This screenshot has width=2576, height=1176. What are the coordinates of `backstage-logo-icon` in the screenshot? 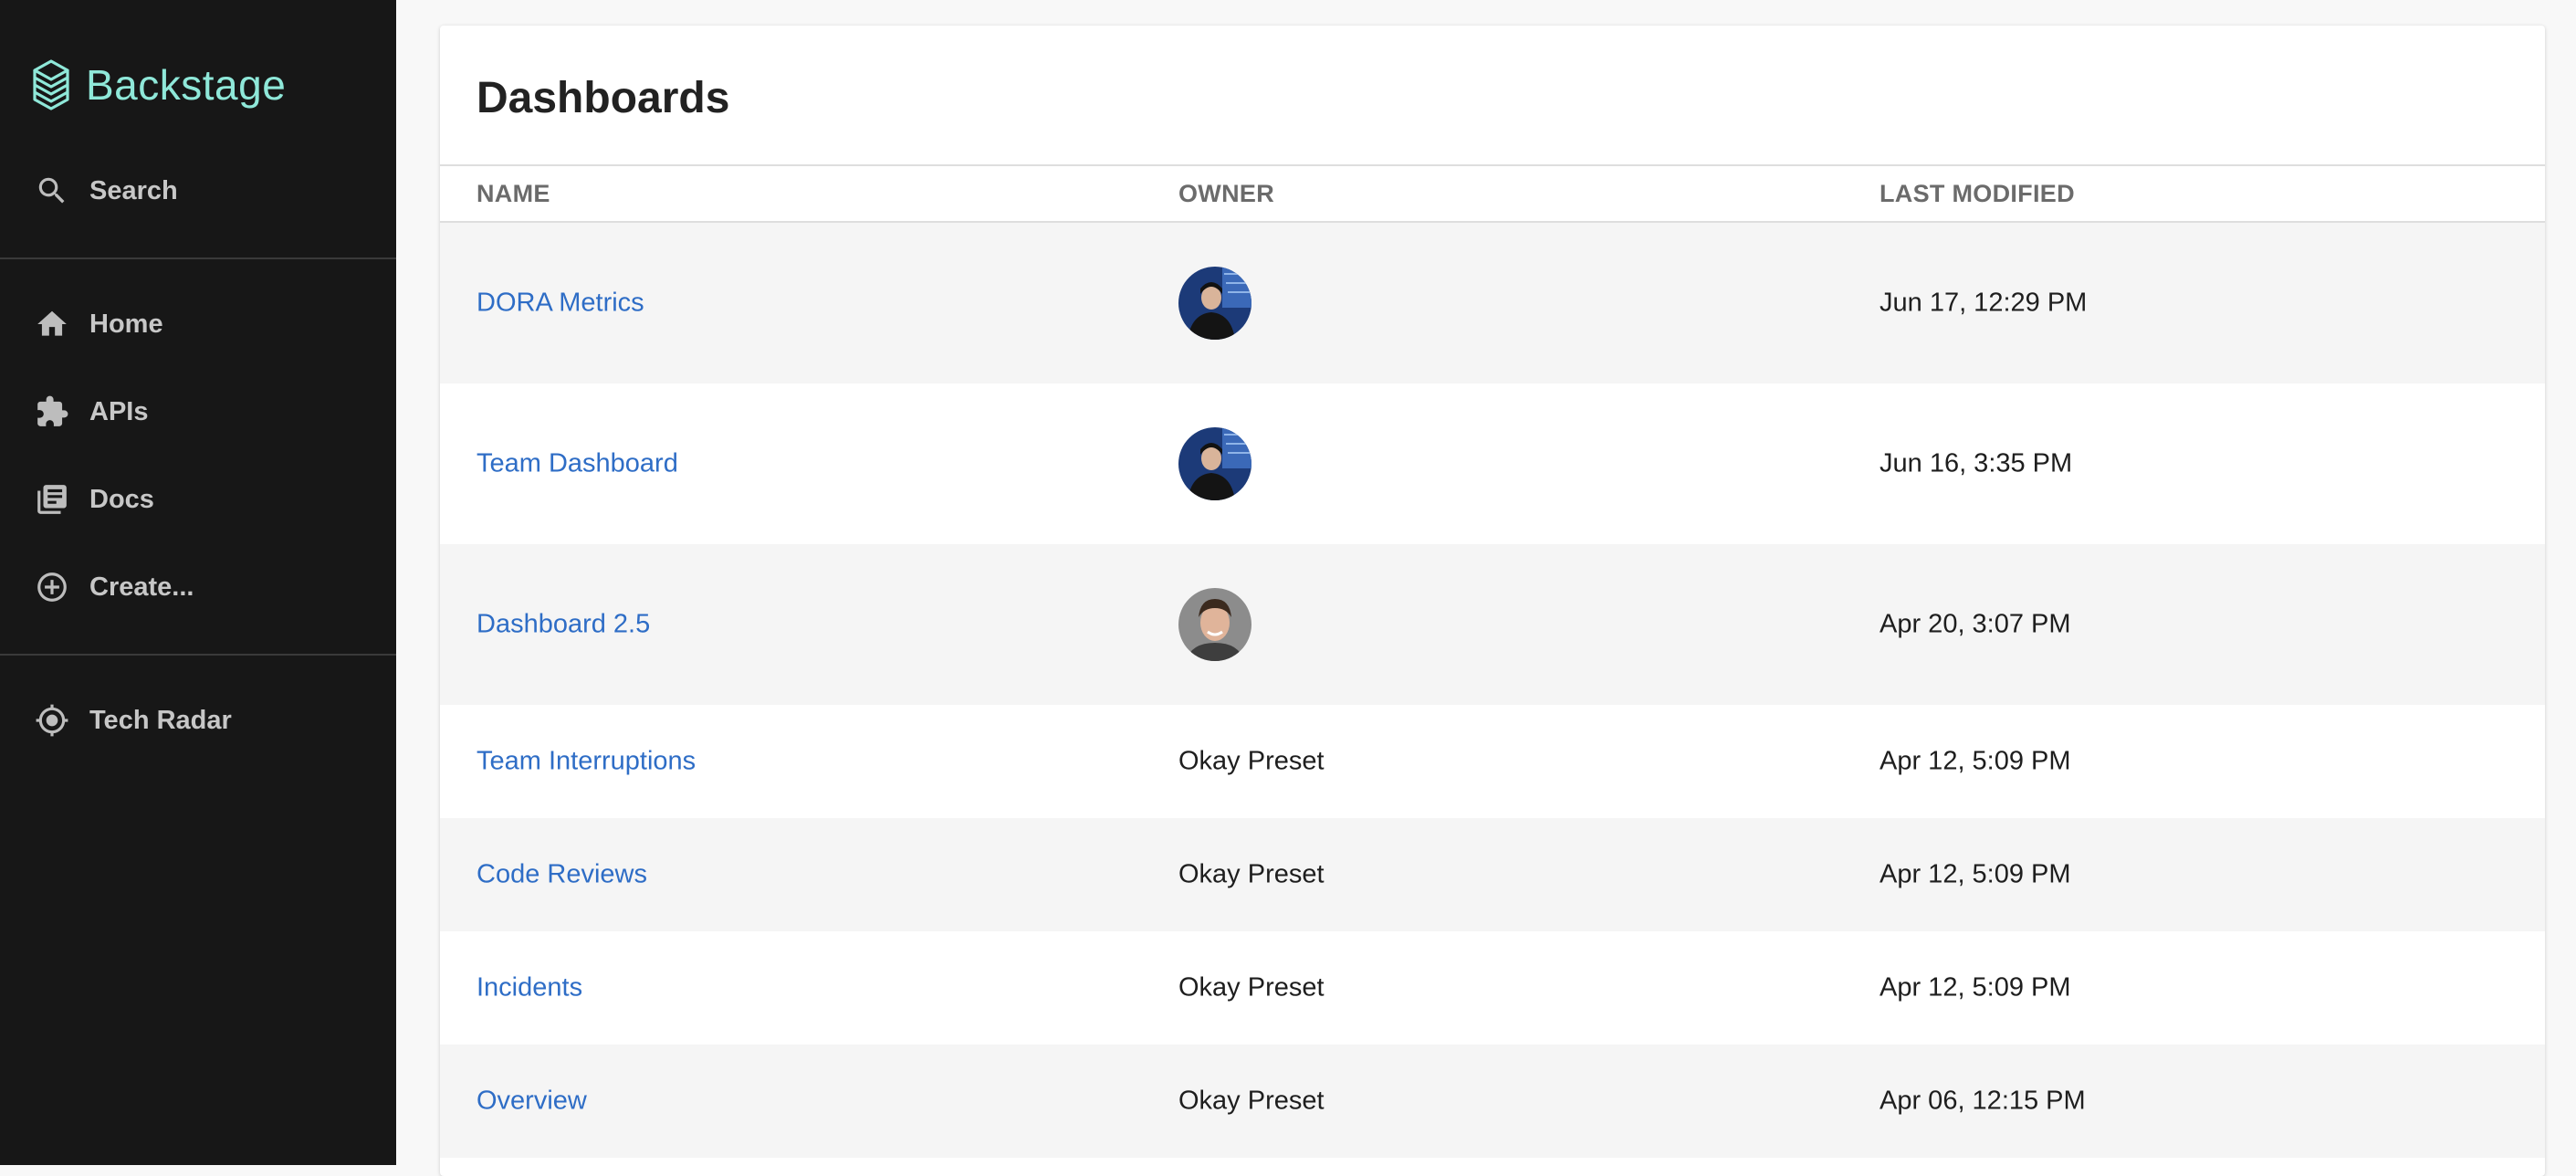 It's located at (51, 84).